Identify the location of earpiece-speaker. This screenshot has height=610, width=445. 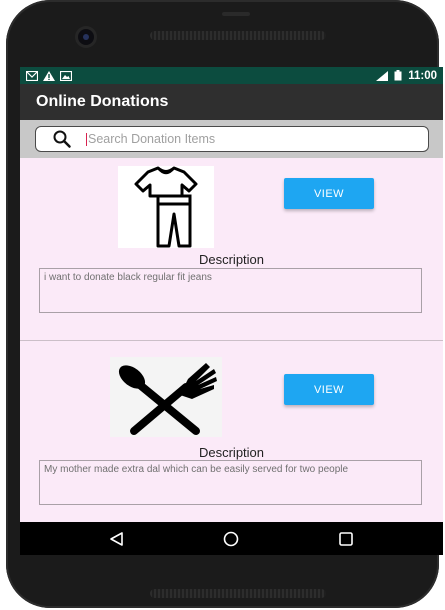
(238, 35).